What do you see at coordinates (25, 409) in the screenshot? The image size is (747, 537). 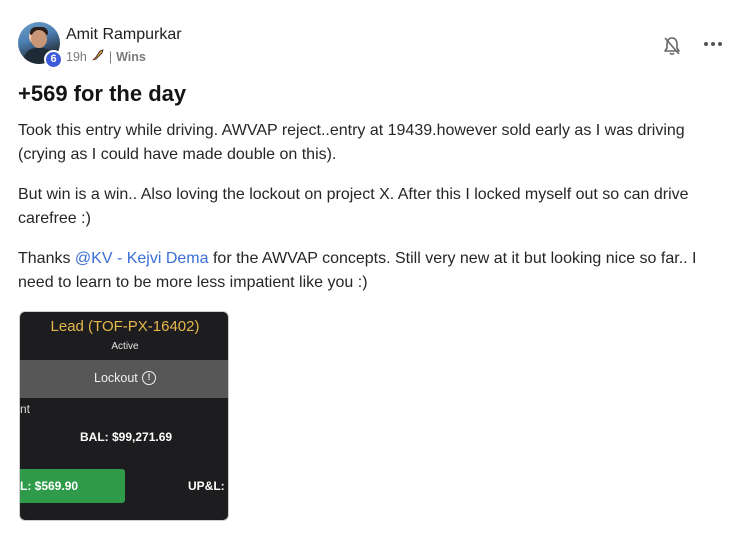 I see `cut-off-text: nt` at bounding box center [25, 409].